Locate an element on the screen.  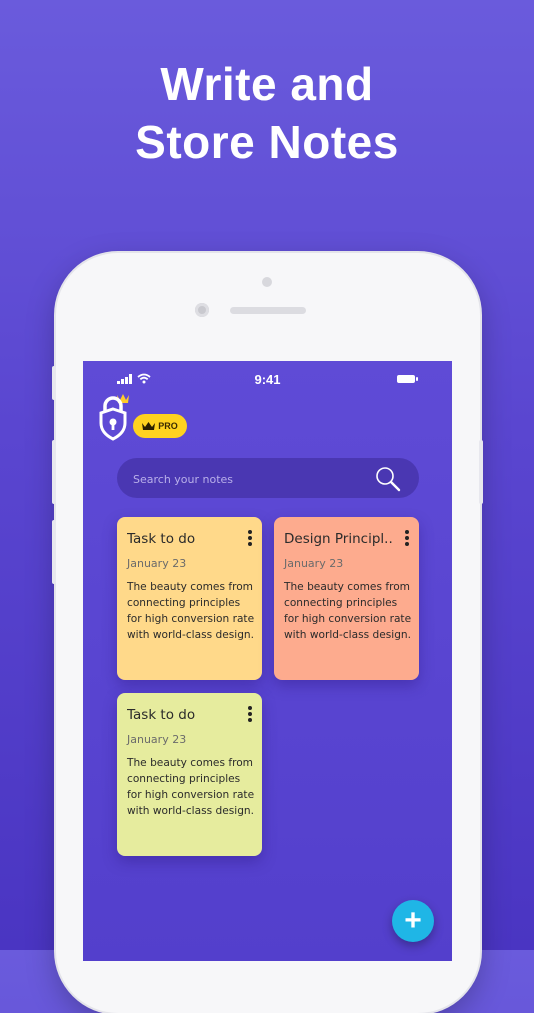
search-icon is located at coordinates (388, 479).